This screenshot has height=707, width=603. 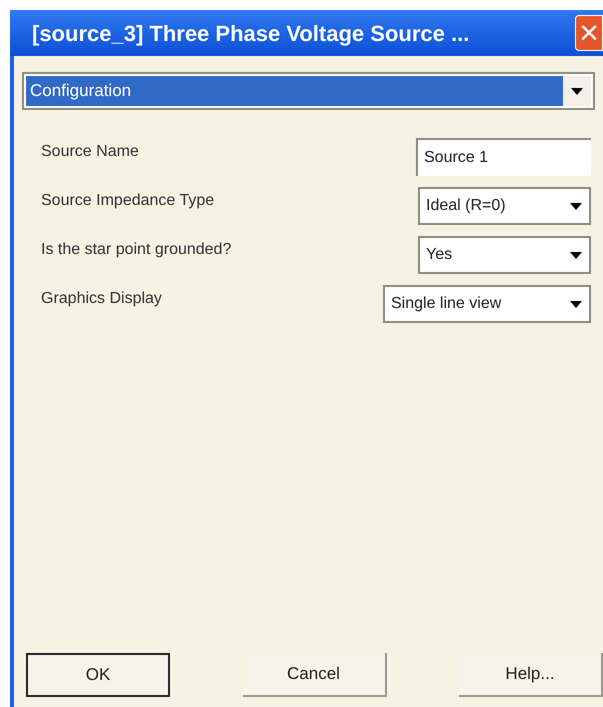 I want to click on dropdown-field: Single line view, so click(x=487, y=304).